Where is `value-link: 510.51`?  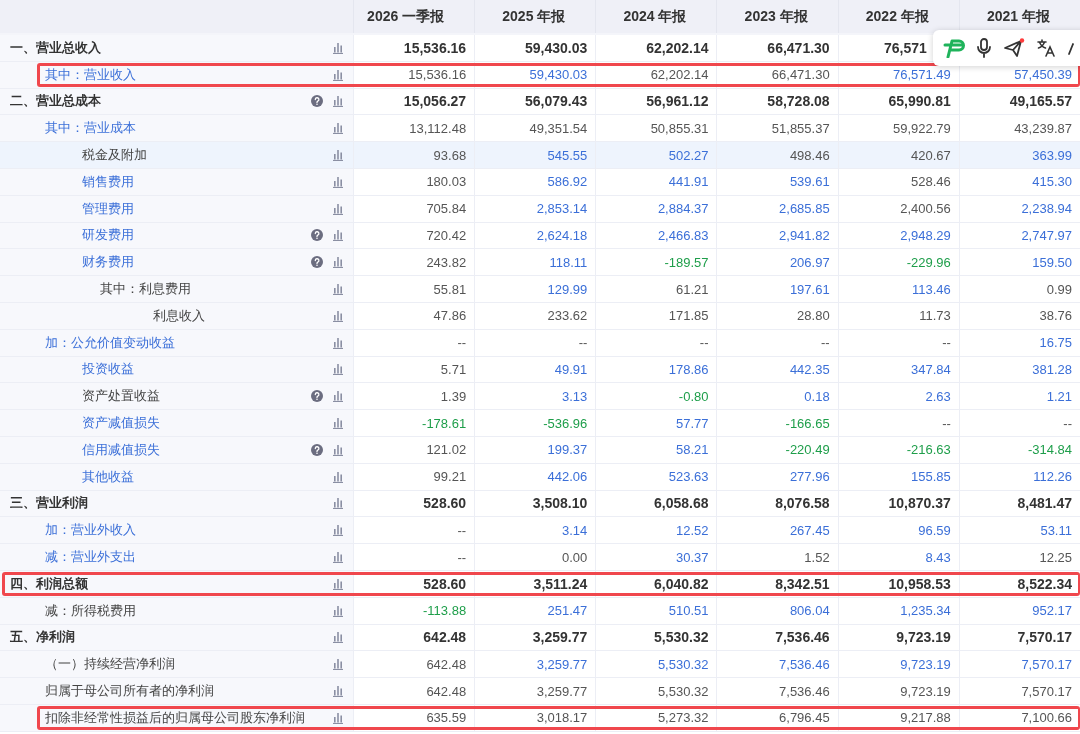 value-link: 510.51 is located at coordinates (688, 611).